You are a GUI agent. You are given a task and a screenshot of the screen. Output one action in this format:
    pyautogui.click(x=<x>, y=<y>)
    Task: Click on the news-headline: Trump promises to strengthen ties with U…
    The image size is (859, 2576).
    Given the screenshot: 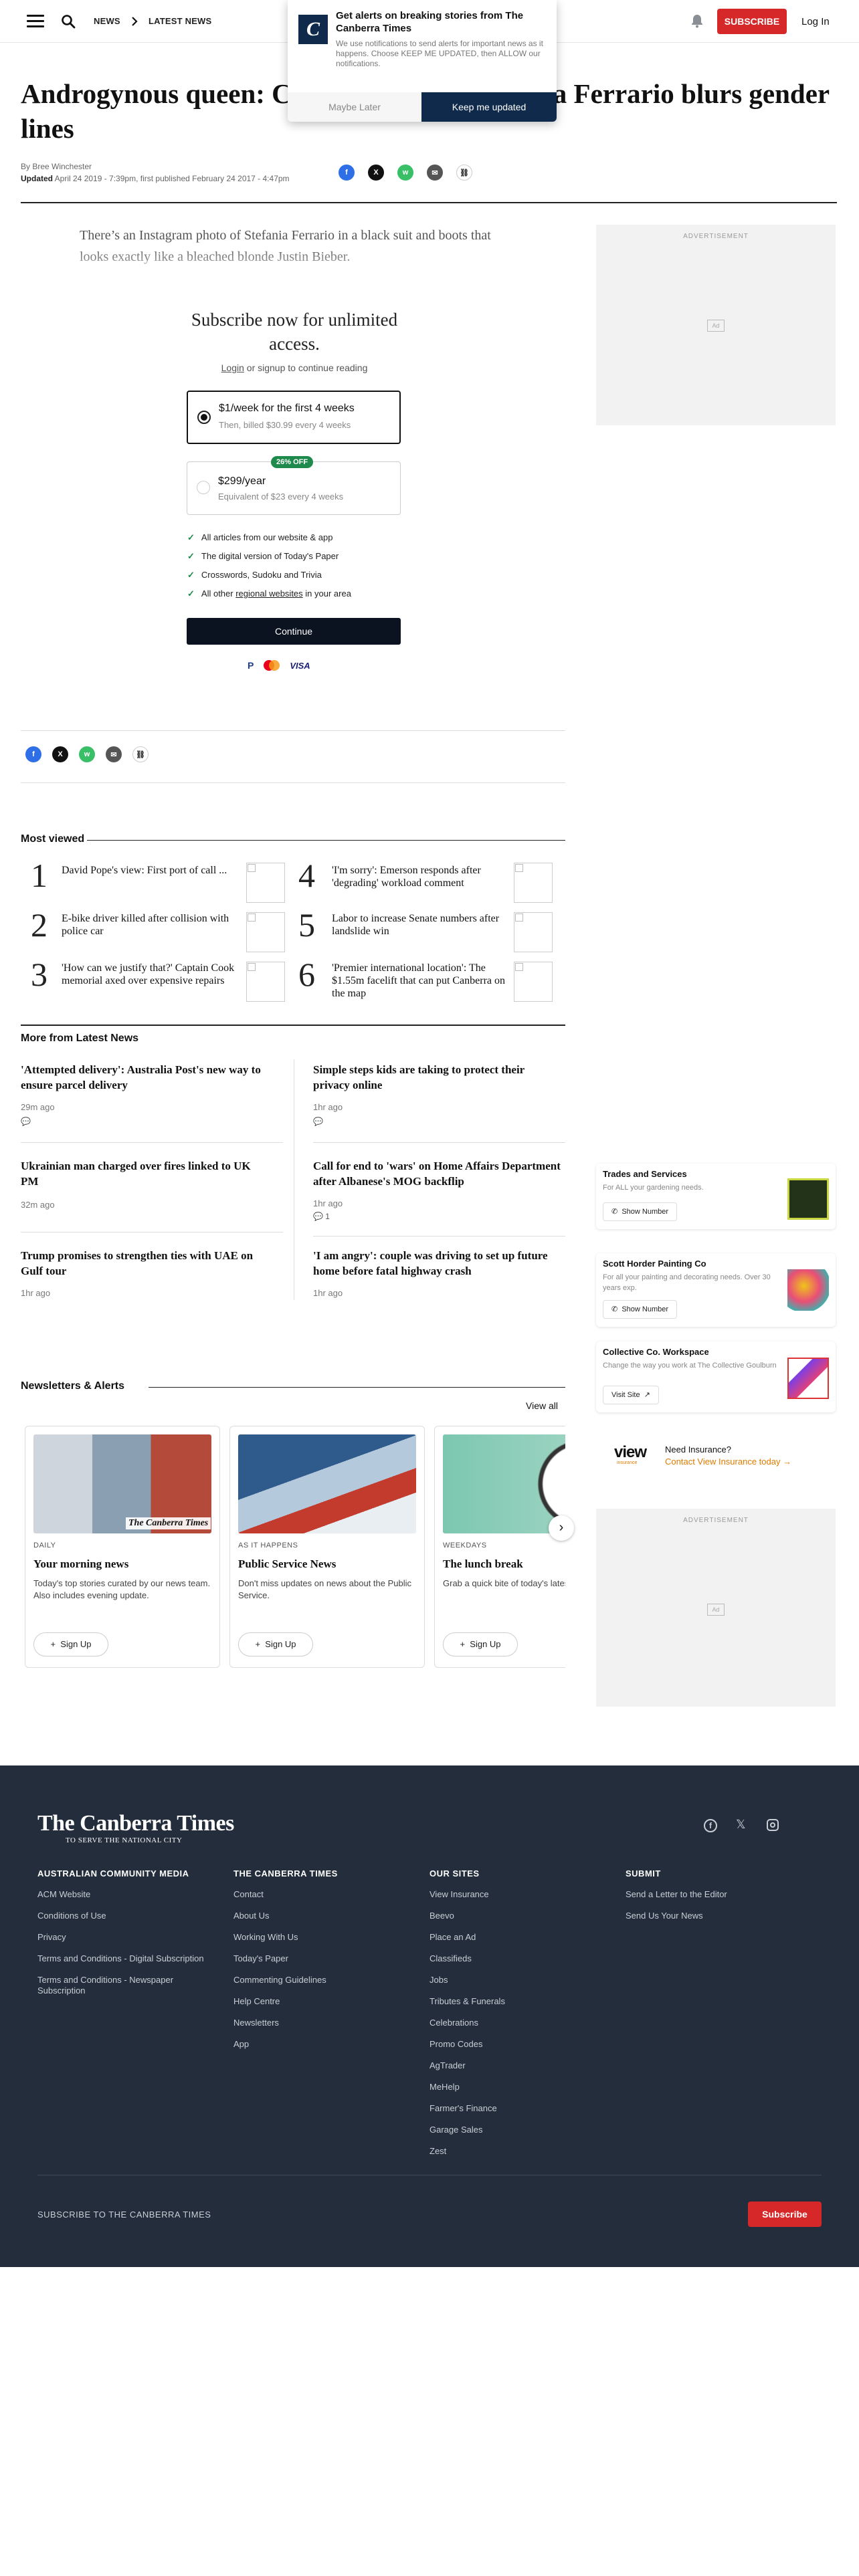 What is the action you would take?
    pyautogui.click(x=144, y=1263)
    